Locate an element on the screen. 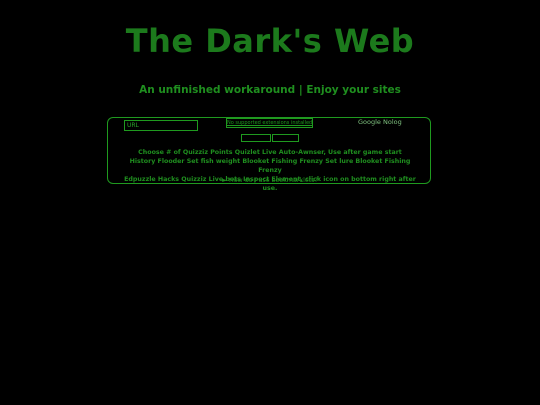  disclosure-triangle-icon: ► is located at coordinates (224, 180).